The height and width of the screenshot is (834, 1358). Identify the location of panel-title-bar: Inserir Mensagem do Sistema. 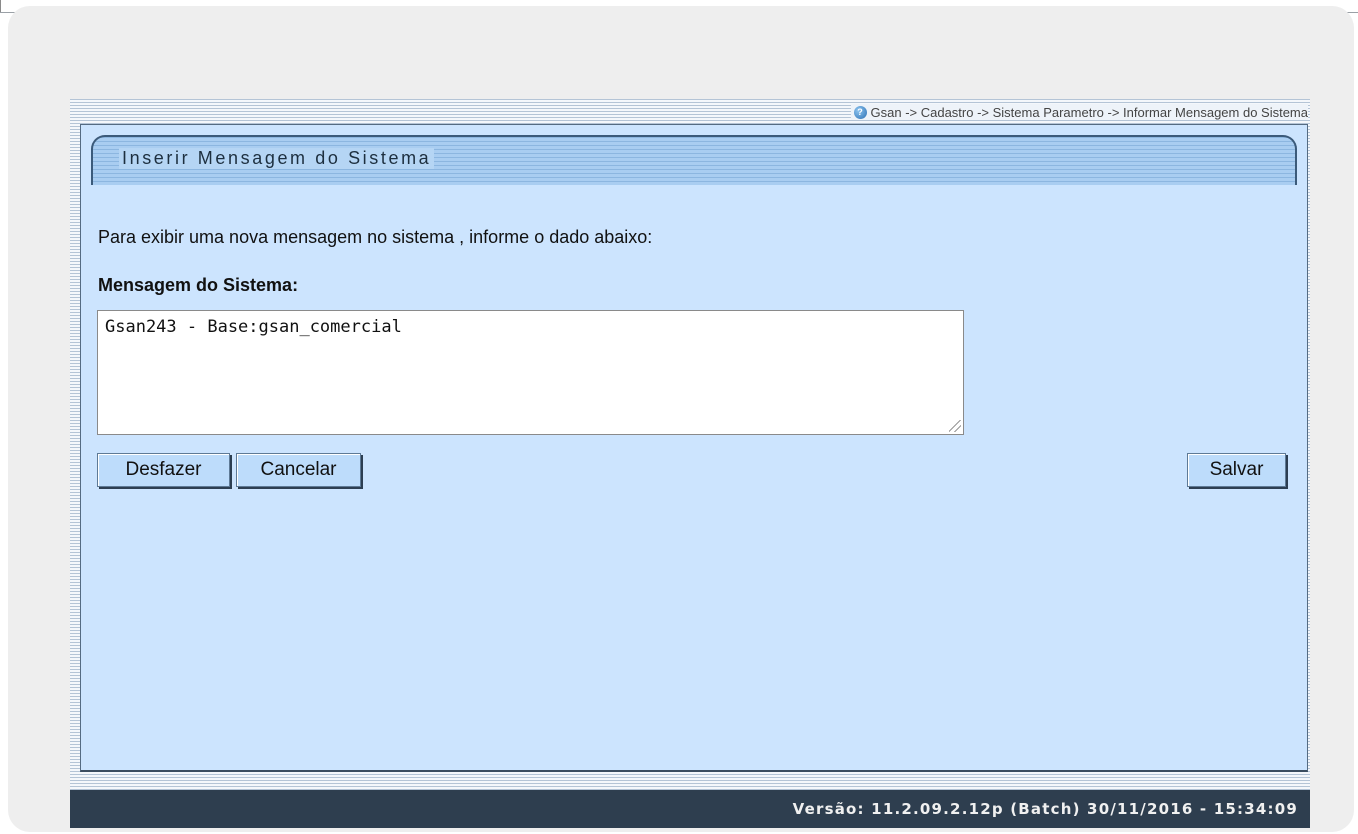
(694, 160).